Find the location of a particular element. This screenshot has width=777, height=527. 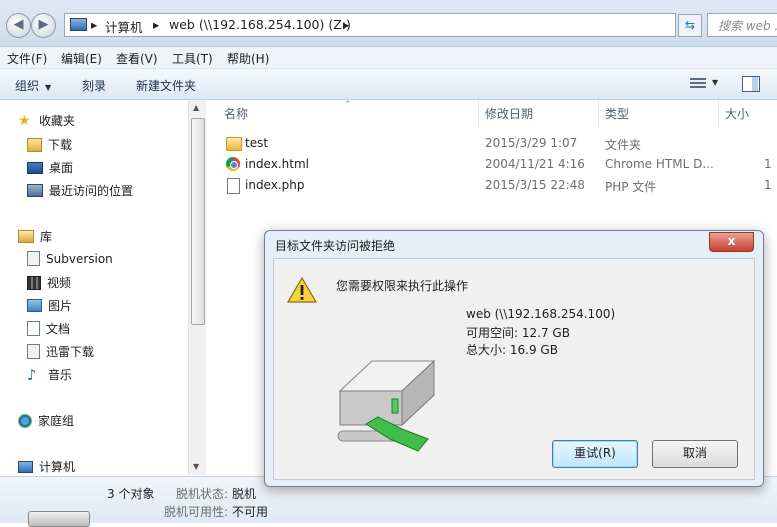

file-row: index.php 2015/3/15 22:48 PHP 文件 1 is located at coordinates (491, 185).